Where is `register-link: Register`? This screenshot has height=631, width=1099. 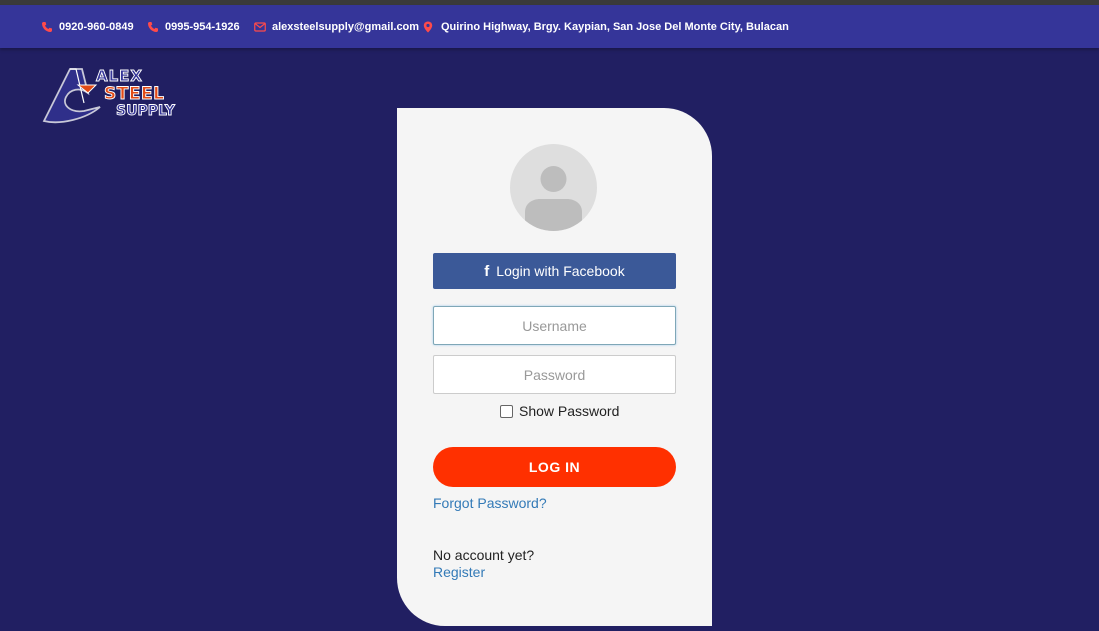
register-link: Register is located at coordinates (459, 572).